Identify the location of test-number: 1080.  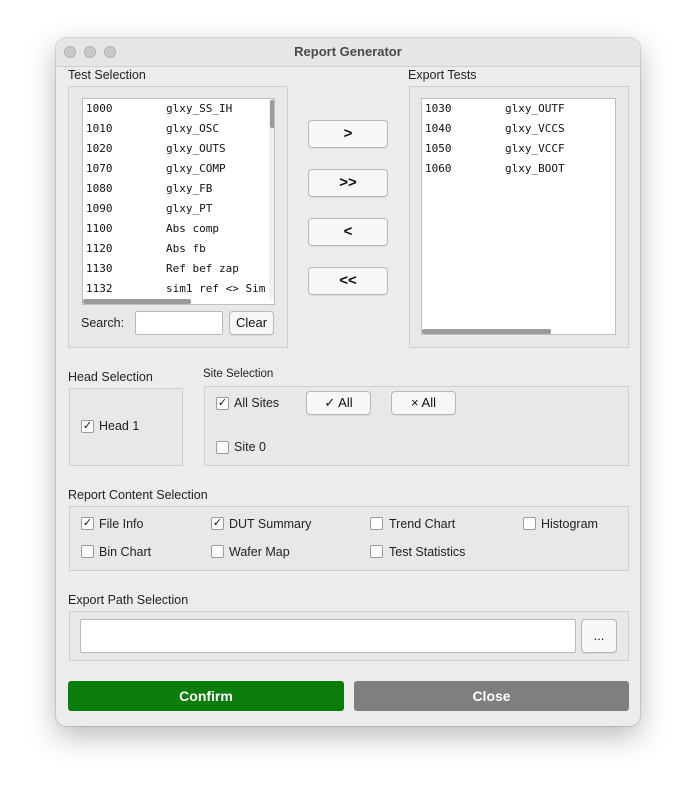
(99, 188).